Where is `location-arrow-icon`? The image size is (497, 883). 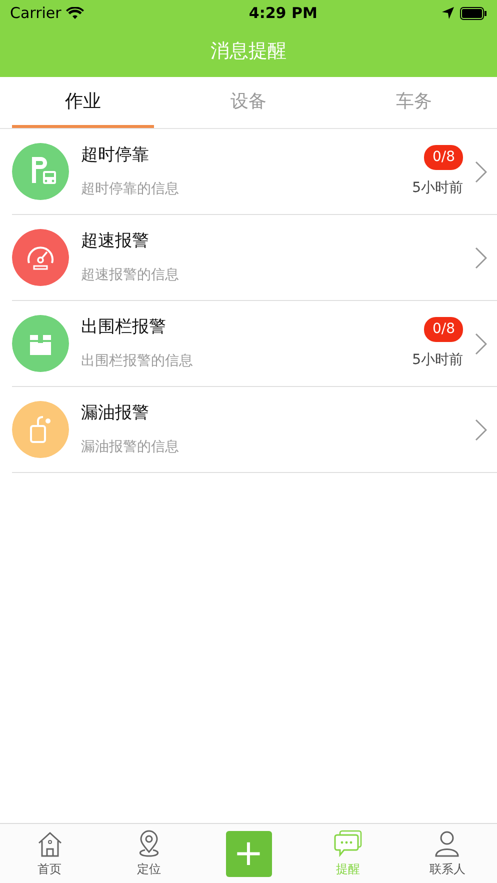
location-arrow-icon is located at coordinates (448, 13).